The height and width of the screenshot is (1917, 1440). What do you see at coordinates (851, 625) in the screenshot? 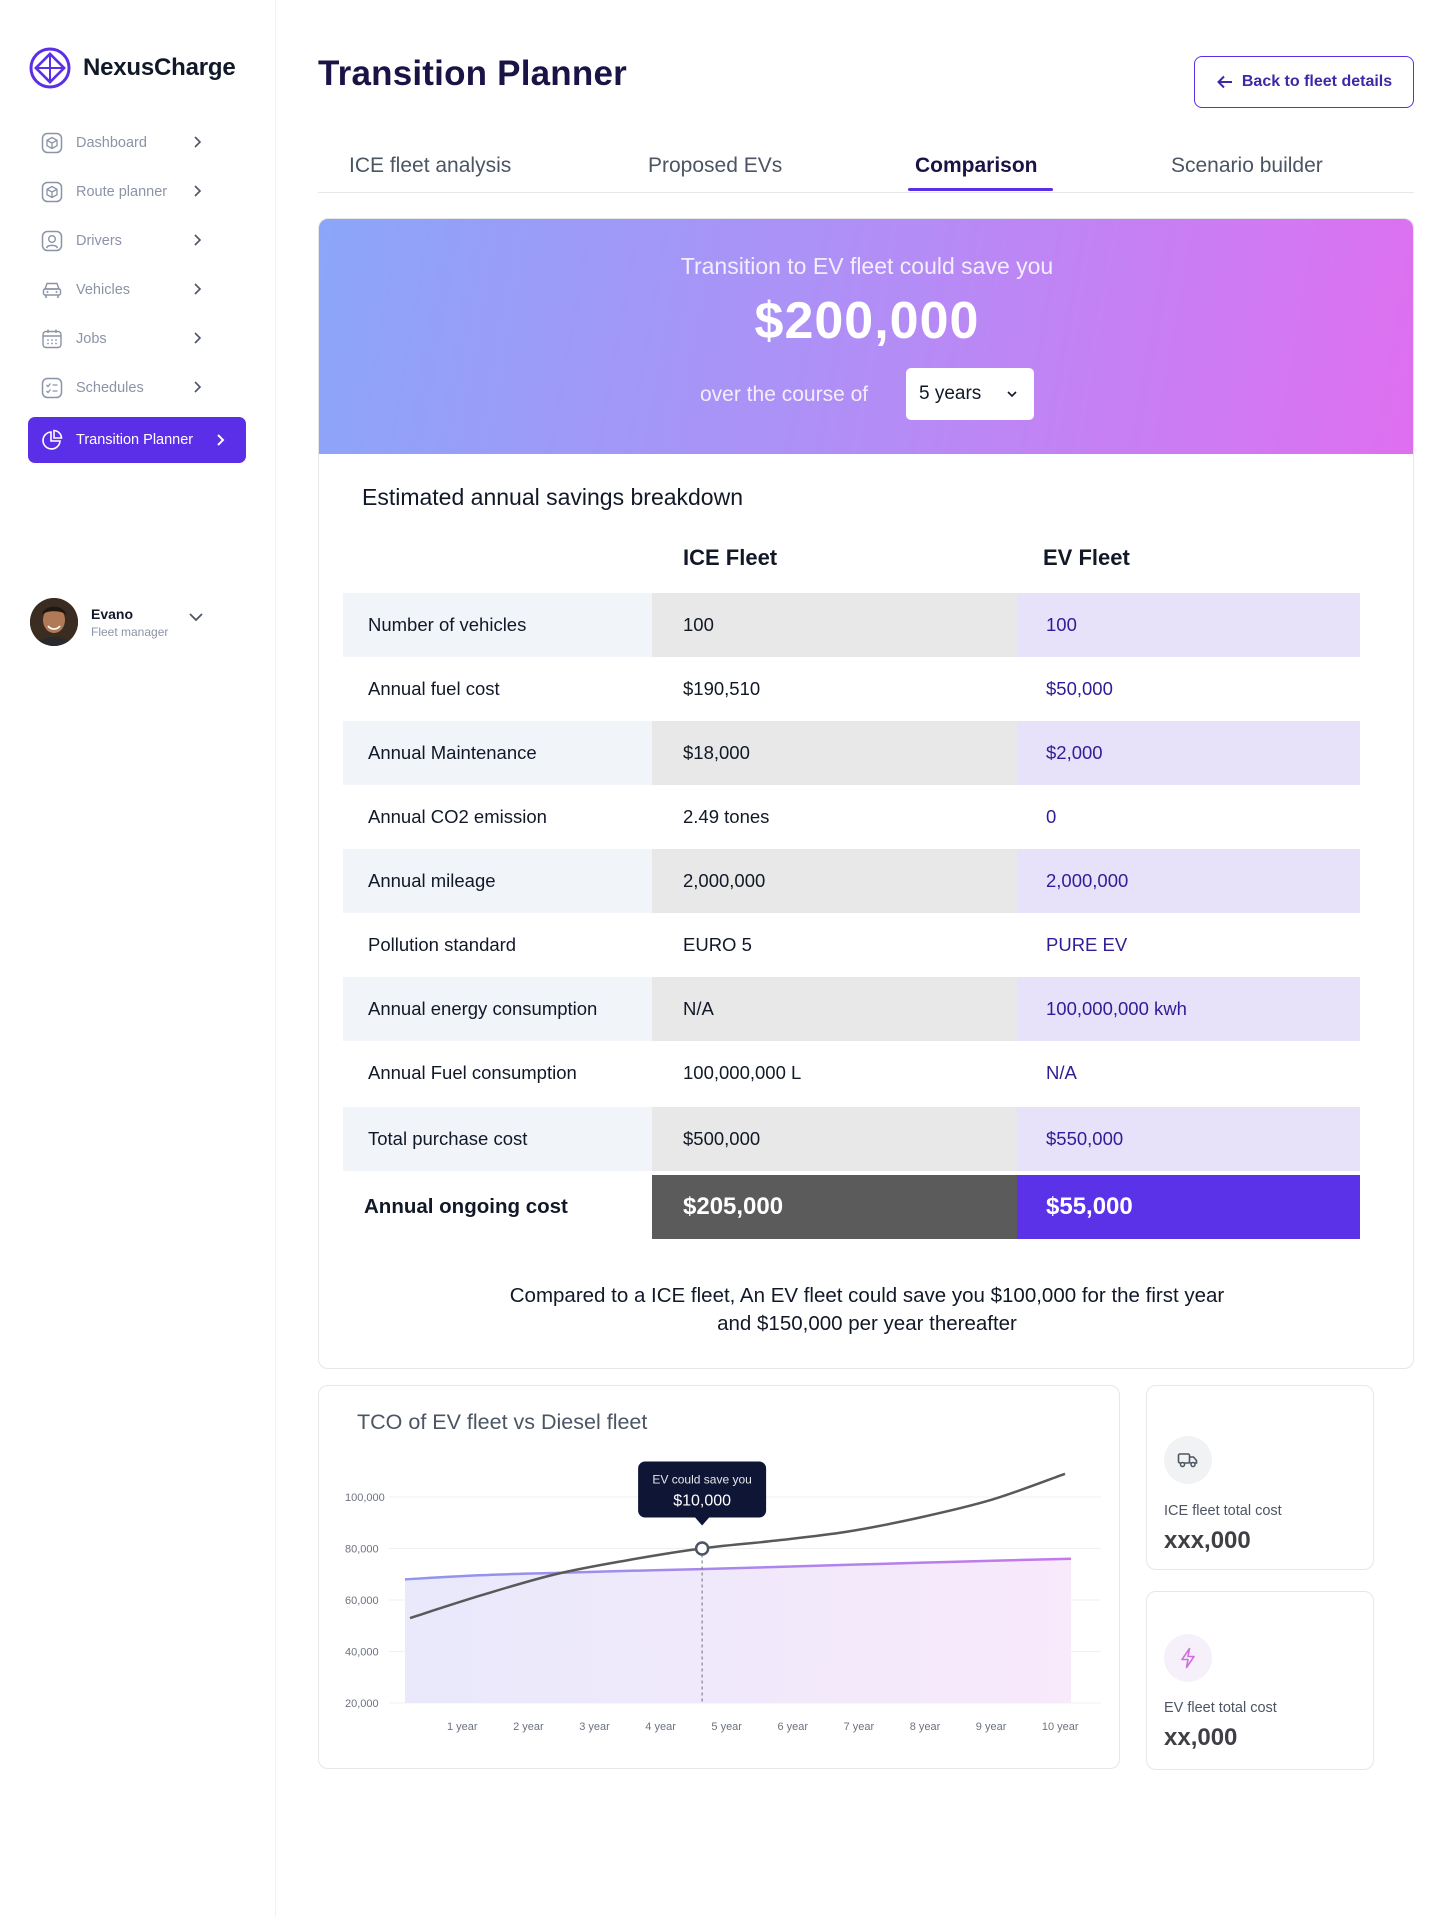
I see `table-row: Number of vehicles 100 100` at bounding box center [851, 625].